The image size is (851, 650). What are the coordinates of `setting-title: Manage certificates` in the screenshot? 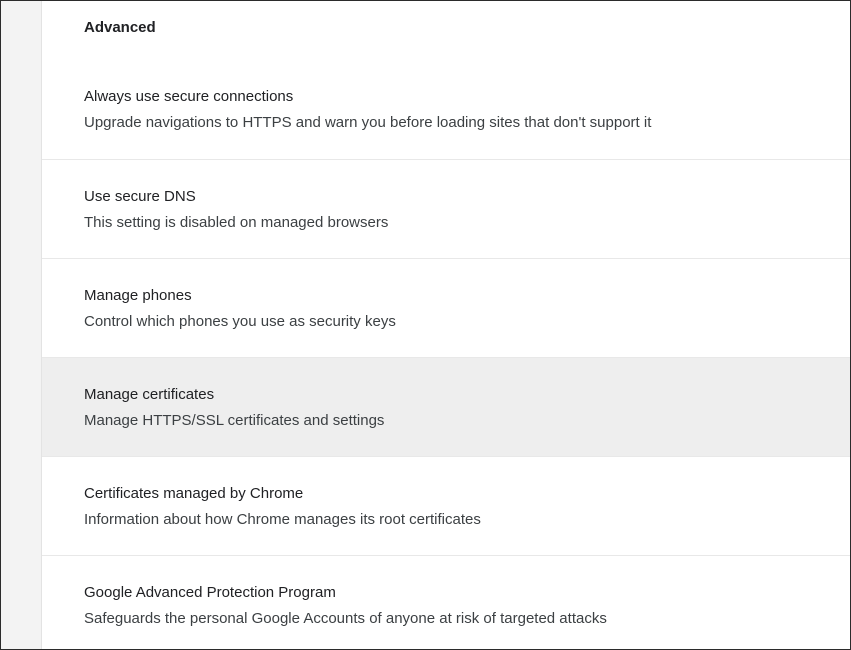 It's located at (149, 394).